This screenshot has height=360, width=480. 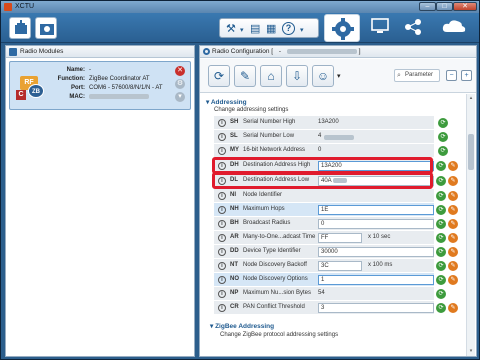 I want to click on device-port-row: Port: COM6 - 57600/8/N/1/N - AT, so click(x=117, y=88).